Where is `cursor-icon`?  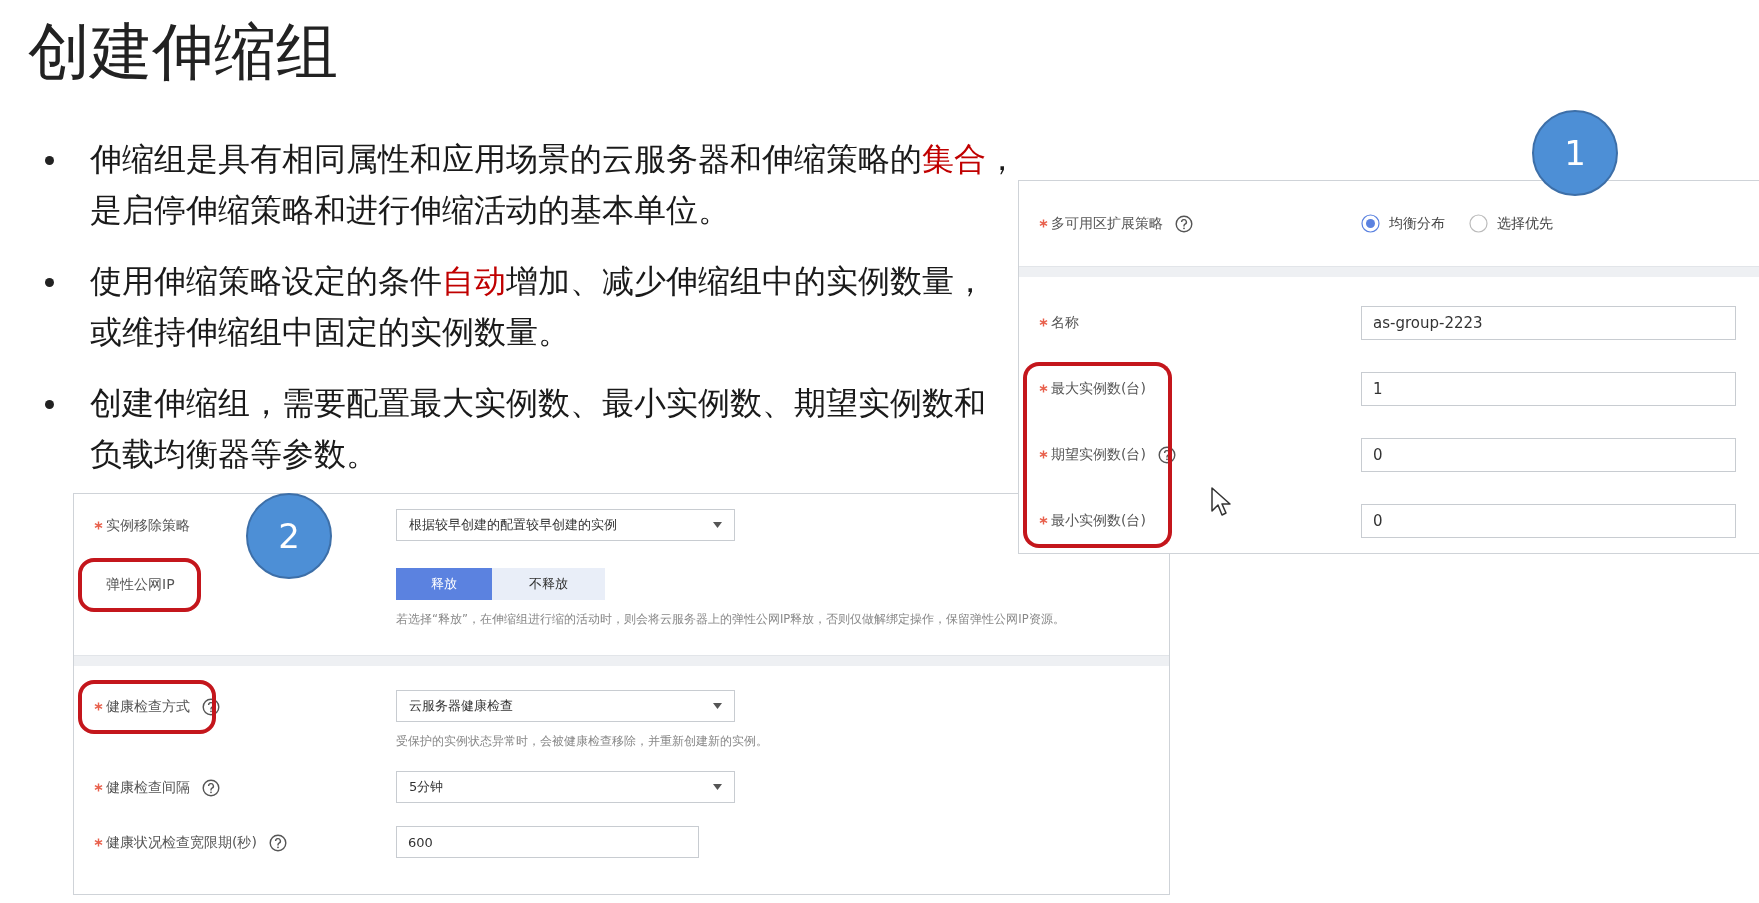
cursor-icon is located at coordinates (1221, 502).